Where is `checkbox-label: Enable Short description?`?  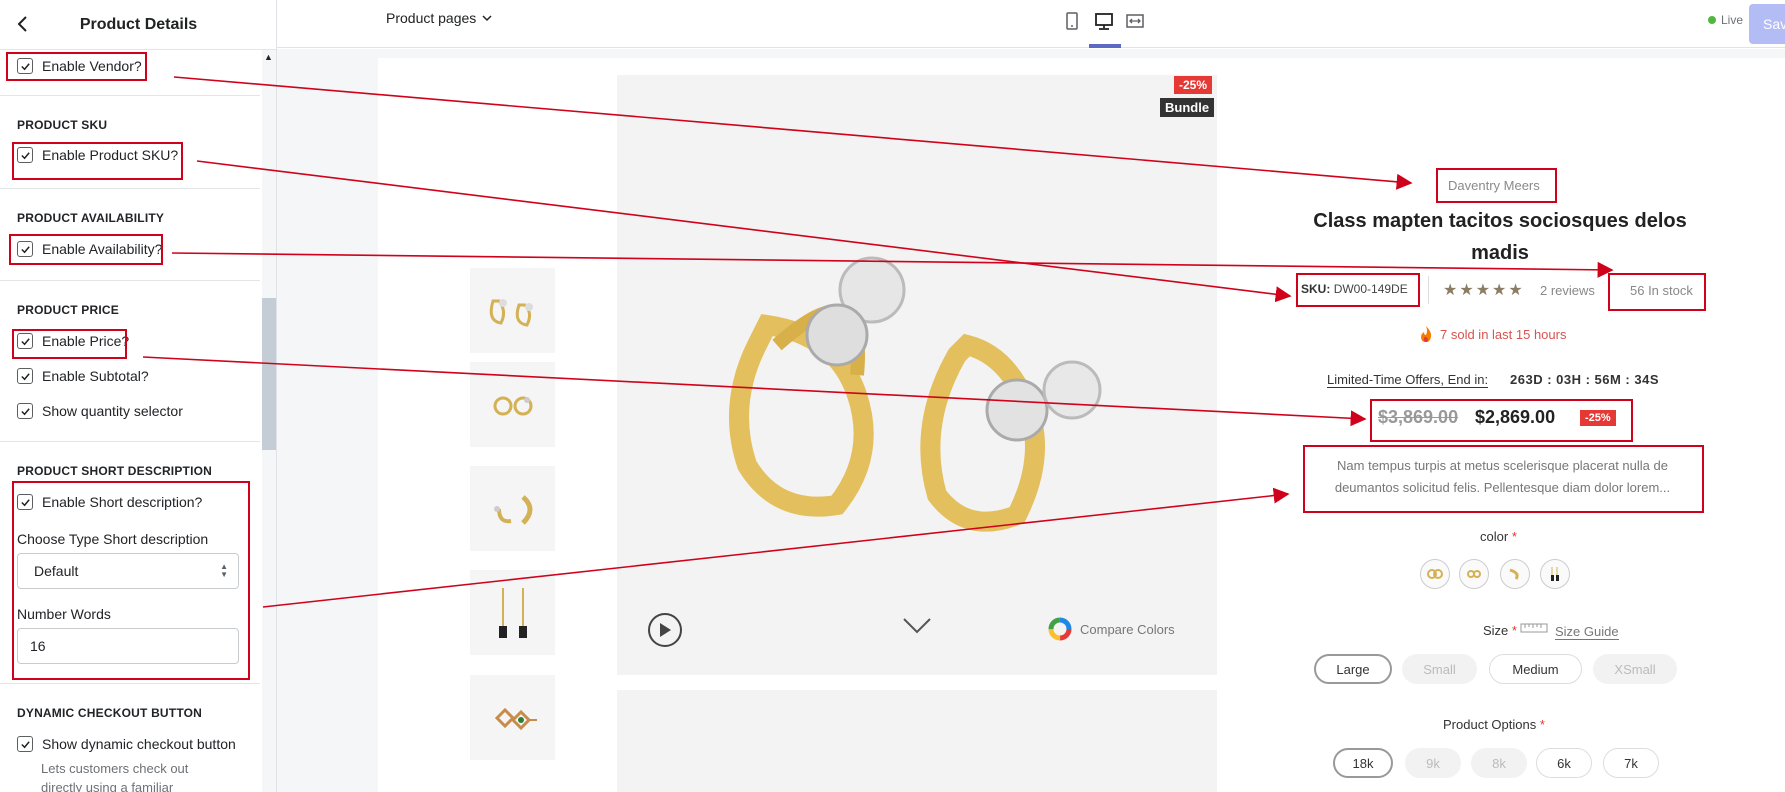 checkbox-label: Enable Short description? is located at coordinates (122, 502).